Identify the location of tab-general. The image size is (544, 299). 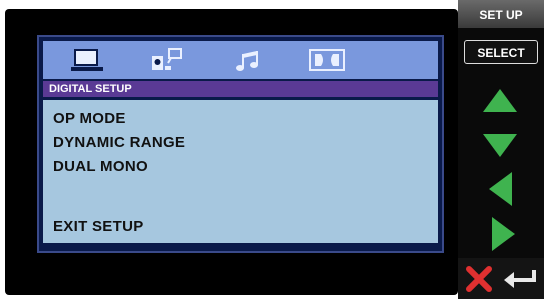
(87, 60).